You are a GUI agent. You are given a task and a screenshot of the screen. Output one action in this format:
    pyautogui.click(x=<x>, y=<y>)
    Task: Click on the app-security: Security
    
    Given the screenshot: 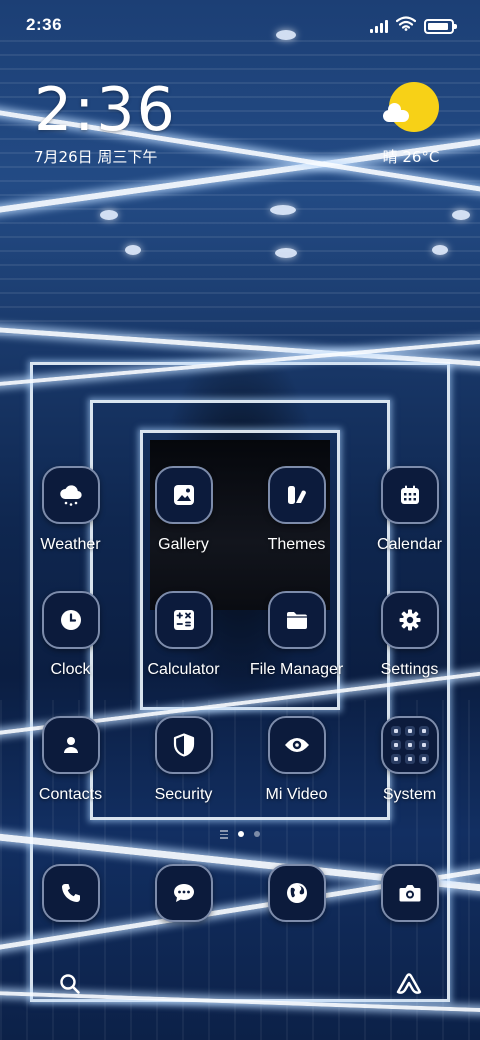 What is the action you would take?
    pyautogui.click(x=183, y=778)
    